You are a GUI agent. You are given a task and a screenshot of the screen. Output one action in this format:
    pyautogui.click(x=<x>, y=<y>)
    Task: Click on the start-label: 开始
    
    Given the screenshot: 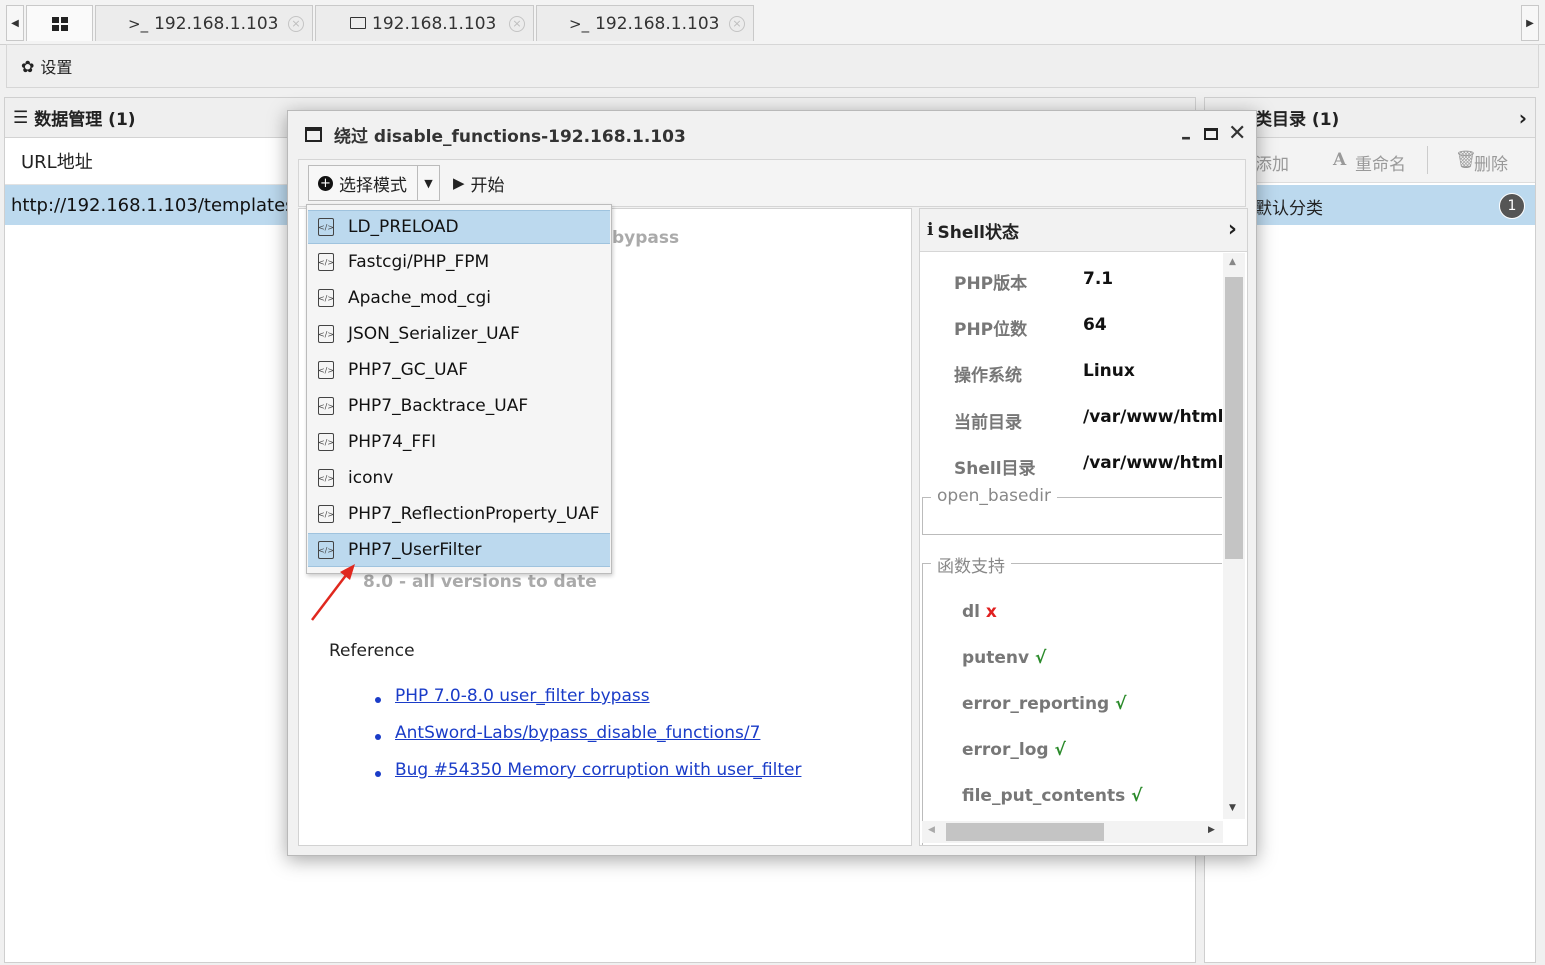 What is the action you would take?
    pyautogui.click(x=487, y=185)
    